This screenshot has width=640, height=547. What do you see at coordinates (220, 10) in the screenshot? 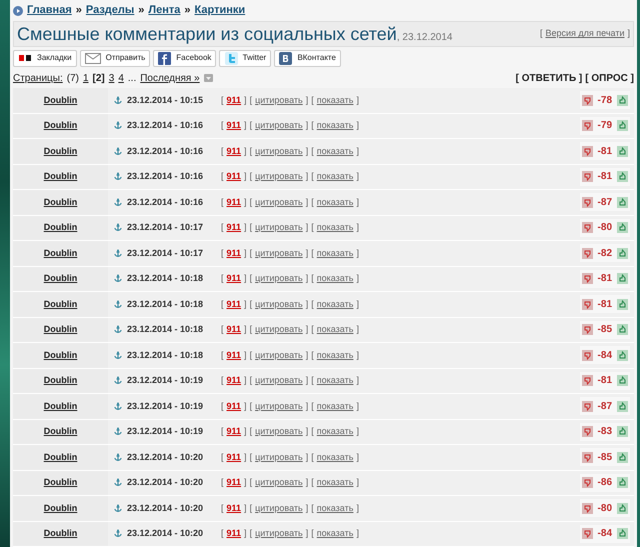
I see `breadcrumb-link: Картинки` at bounding box center [220, 10].